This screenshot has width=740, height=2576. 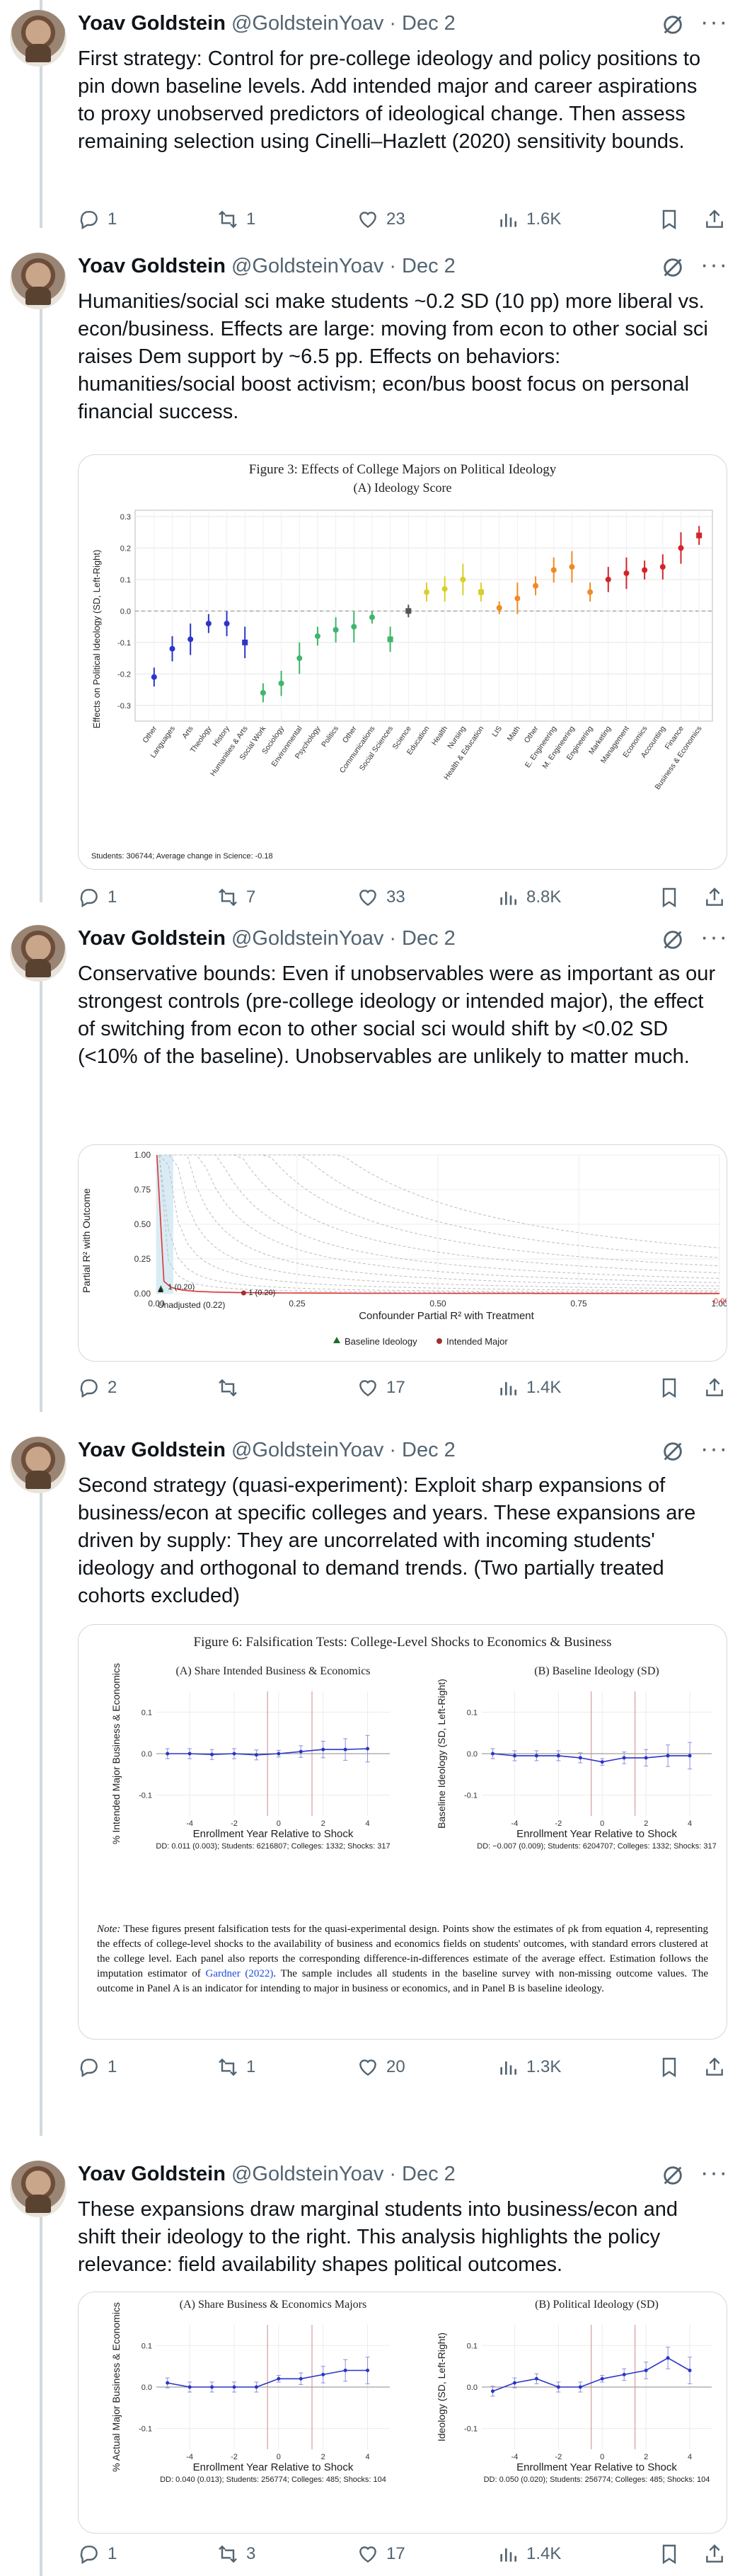 I want to click on y-tick-label: 0.0, so click(x=146, y=1755).